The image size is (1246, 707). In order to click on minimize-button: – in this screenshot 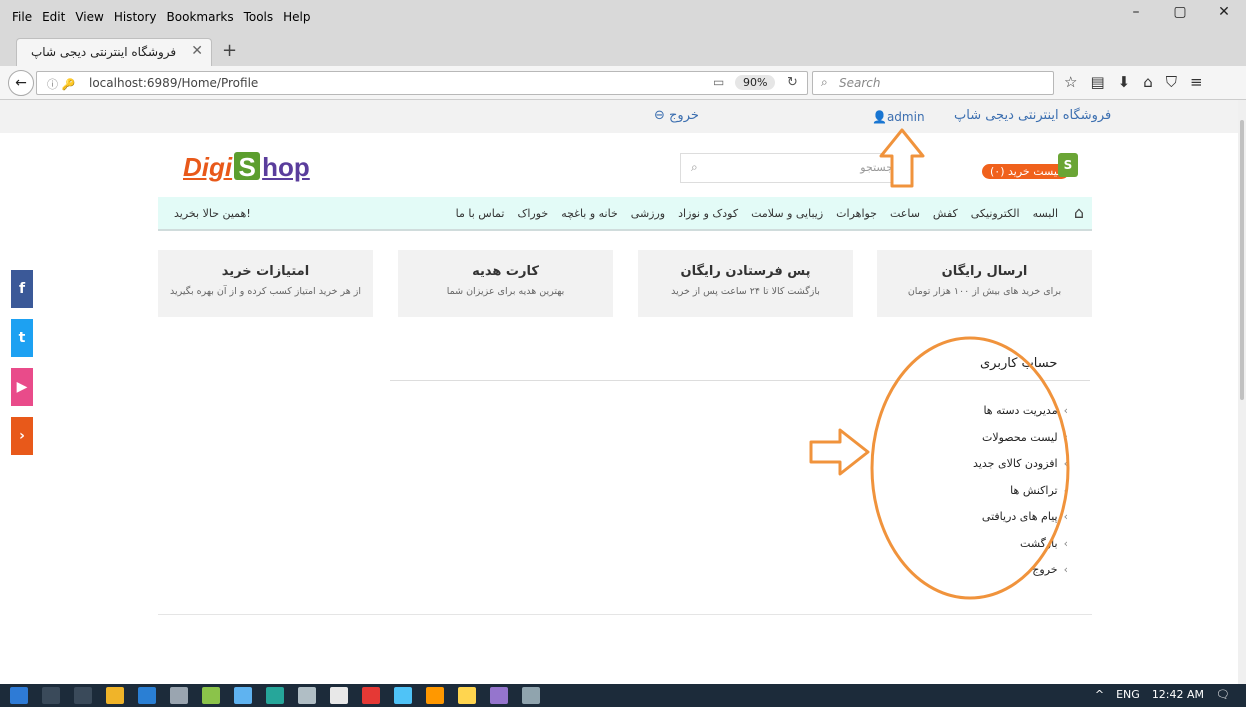, I will do `click(1136, 12)`.